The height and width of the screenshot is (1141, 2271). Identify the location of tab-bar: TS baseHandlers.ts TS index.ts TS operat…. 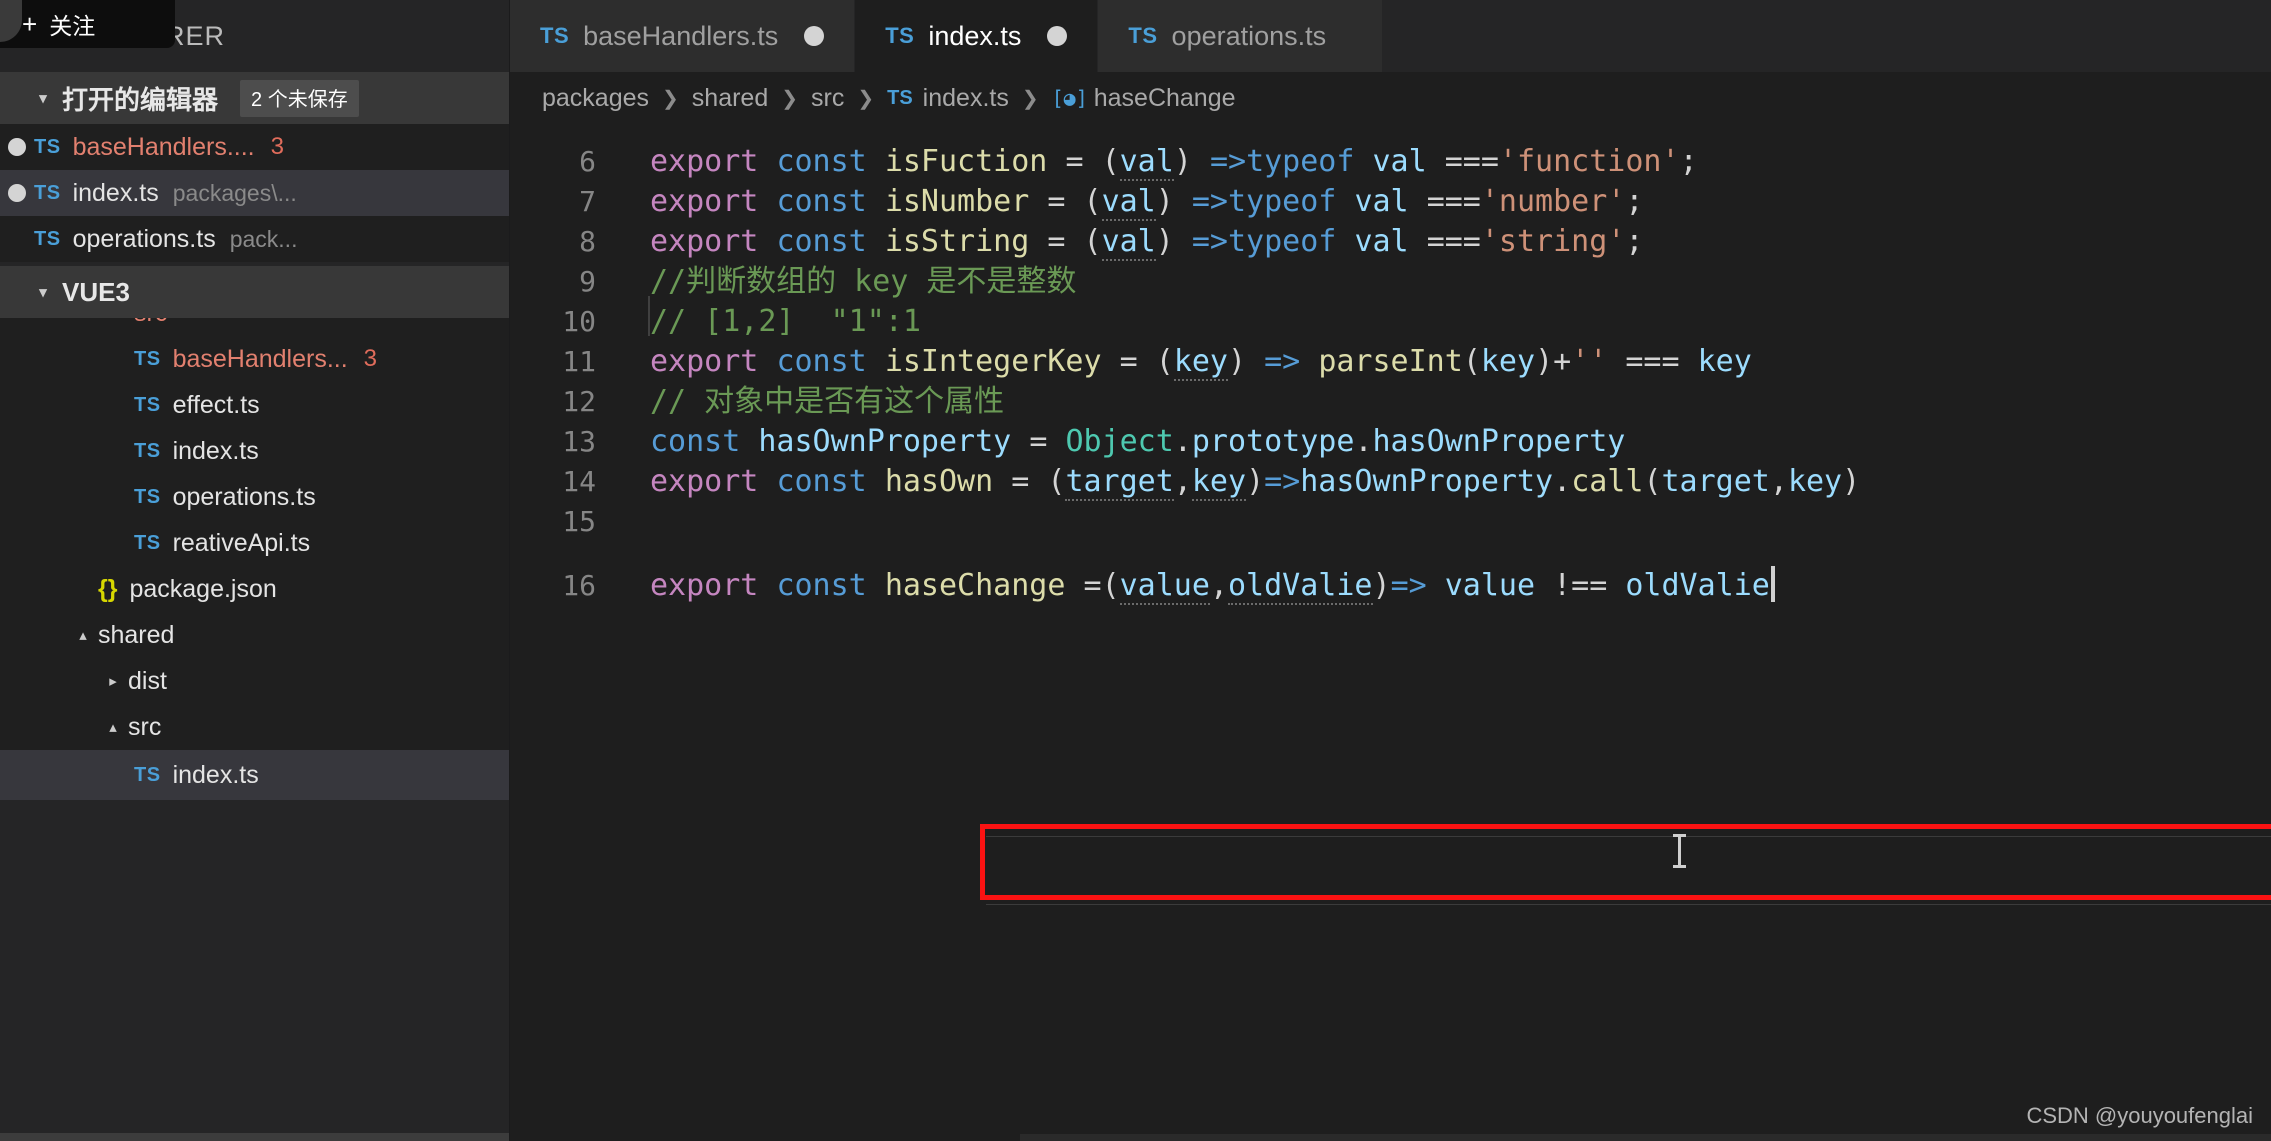
(1390, 36).